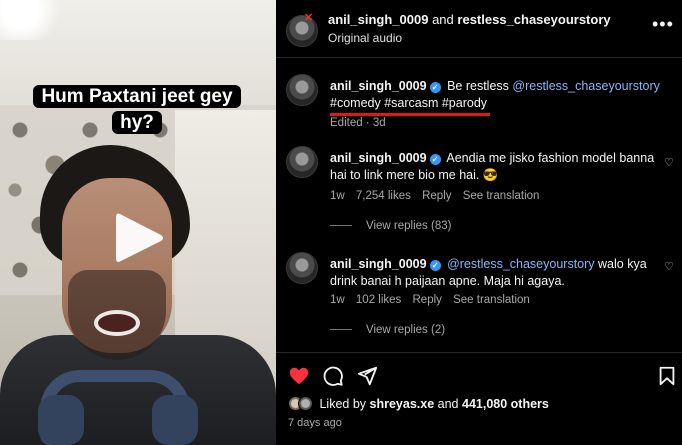 The image size is (682, 445). I want to click on view-replies-button: View replies (83), so click(390, 226).